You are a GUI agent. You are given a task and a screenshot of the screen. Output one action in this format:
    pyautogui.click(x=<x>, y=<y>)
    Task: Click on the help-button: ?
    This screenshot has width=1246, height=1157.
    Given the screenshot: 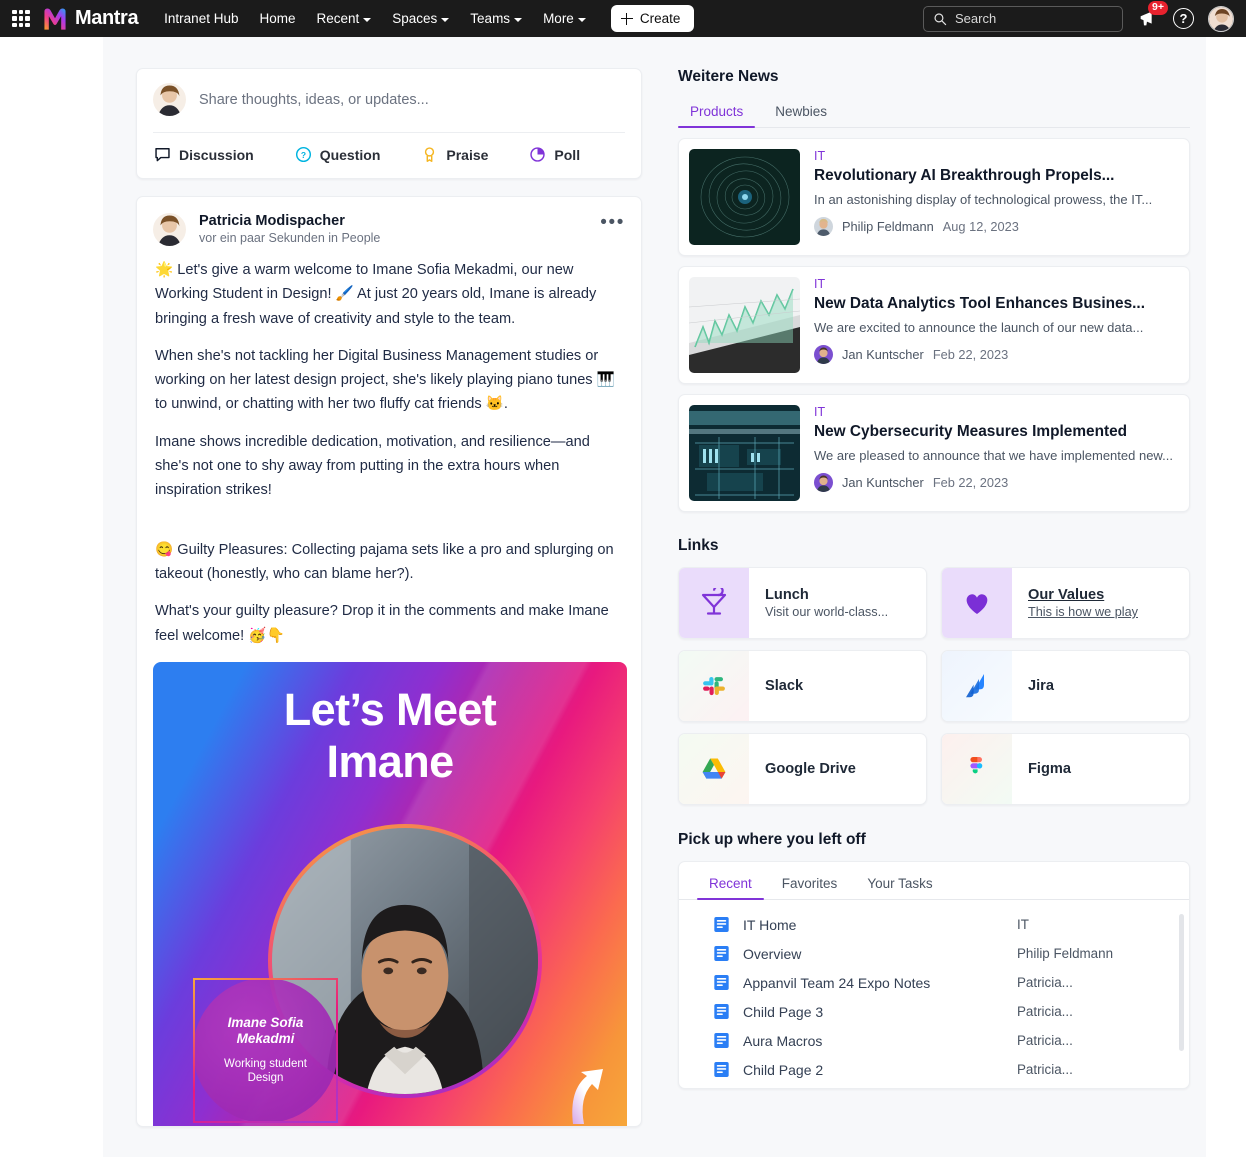 What is the action you would take?
    pyautogui.click(x=1183, y=18)
    